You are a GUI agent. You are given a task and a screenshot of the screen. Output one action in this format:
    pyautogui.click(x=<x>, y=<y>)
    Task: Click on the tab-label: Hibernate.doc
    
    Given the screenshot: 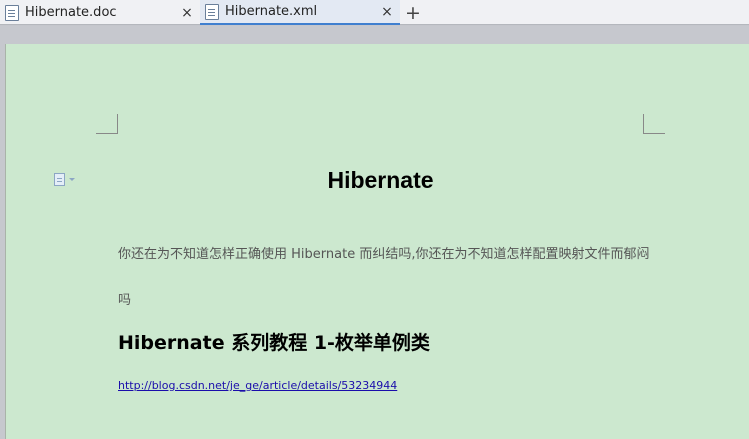 What is the action you would take?
    pyautogui.click(x=71, y=12)
    